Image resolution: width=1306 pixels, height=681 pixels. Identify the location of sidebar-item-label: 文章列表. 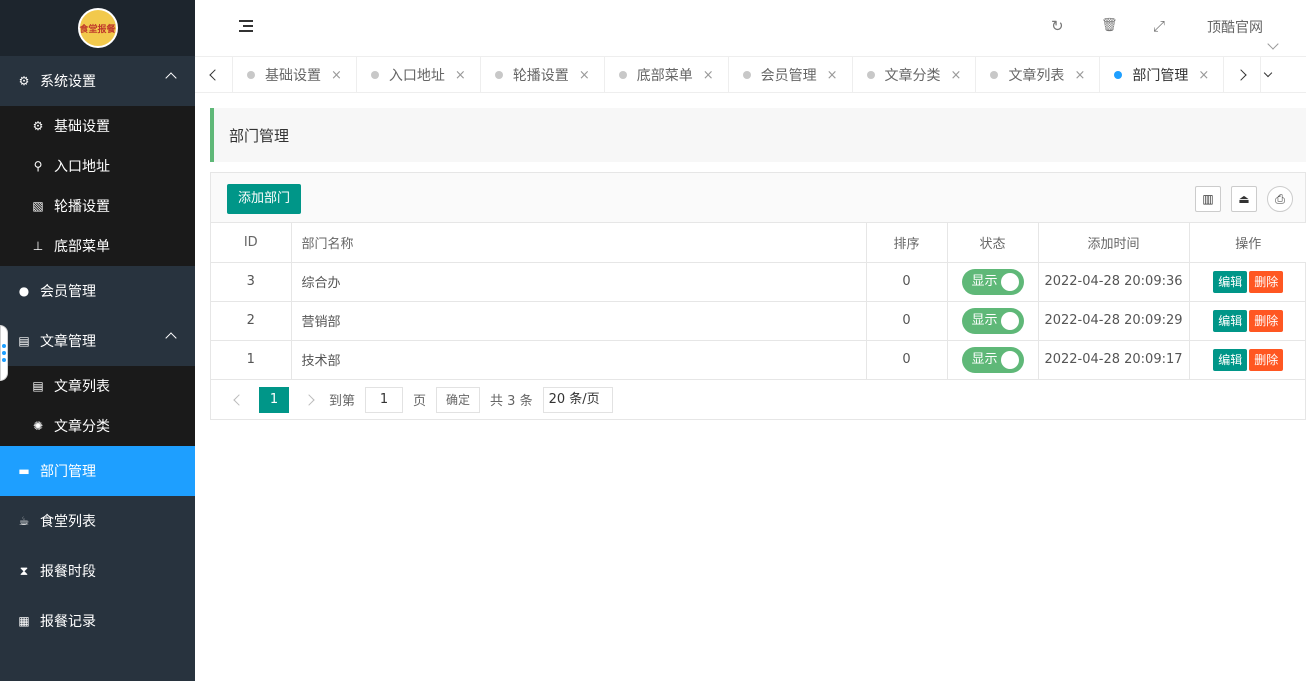
(82, 387).